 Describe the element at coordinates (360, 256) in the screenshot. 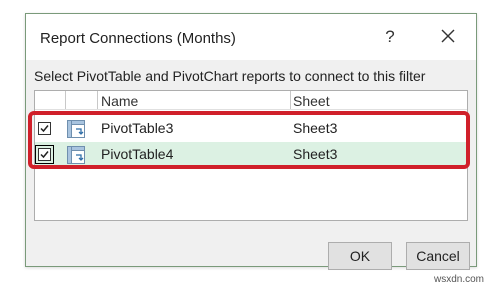

I see `ok-button: OK` at that location.